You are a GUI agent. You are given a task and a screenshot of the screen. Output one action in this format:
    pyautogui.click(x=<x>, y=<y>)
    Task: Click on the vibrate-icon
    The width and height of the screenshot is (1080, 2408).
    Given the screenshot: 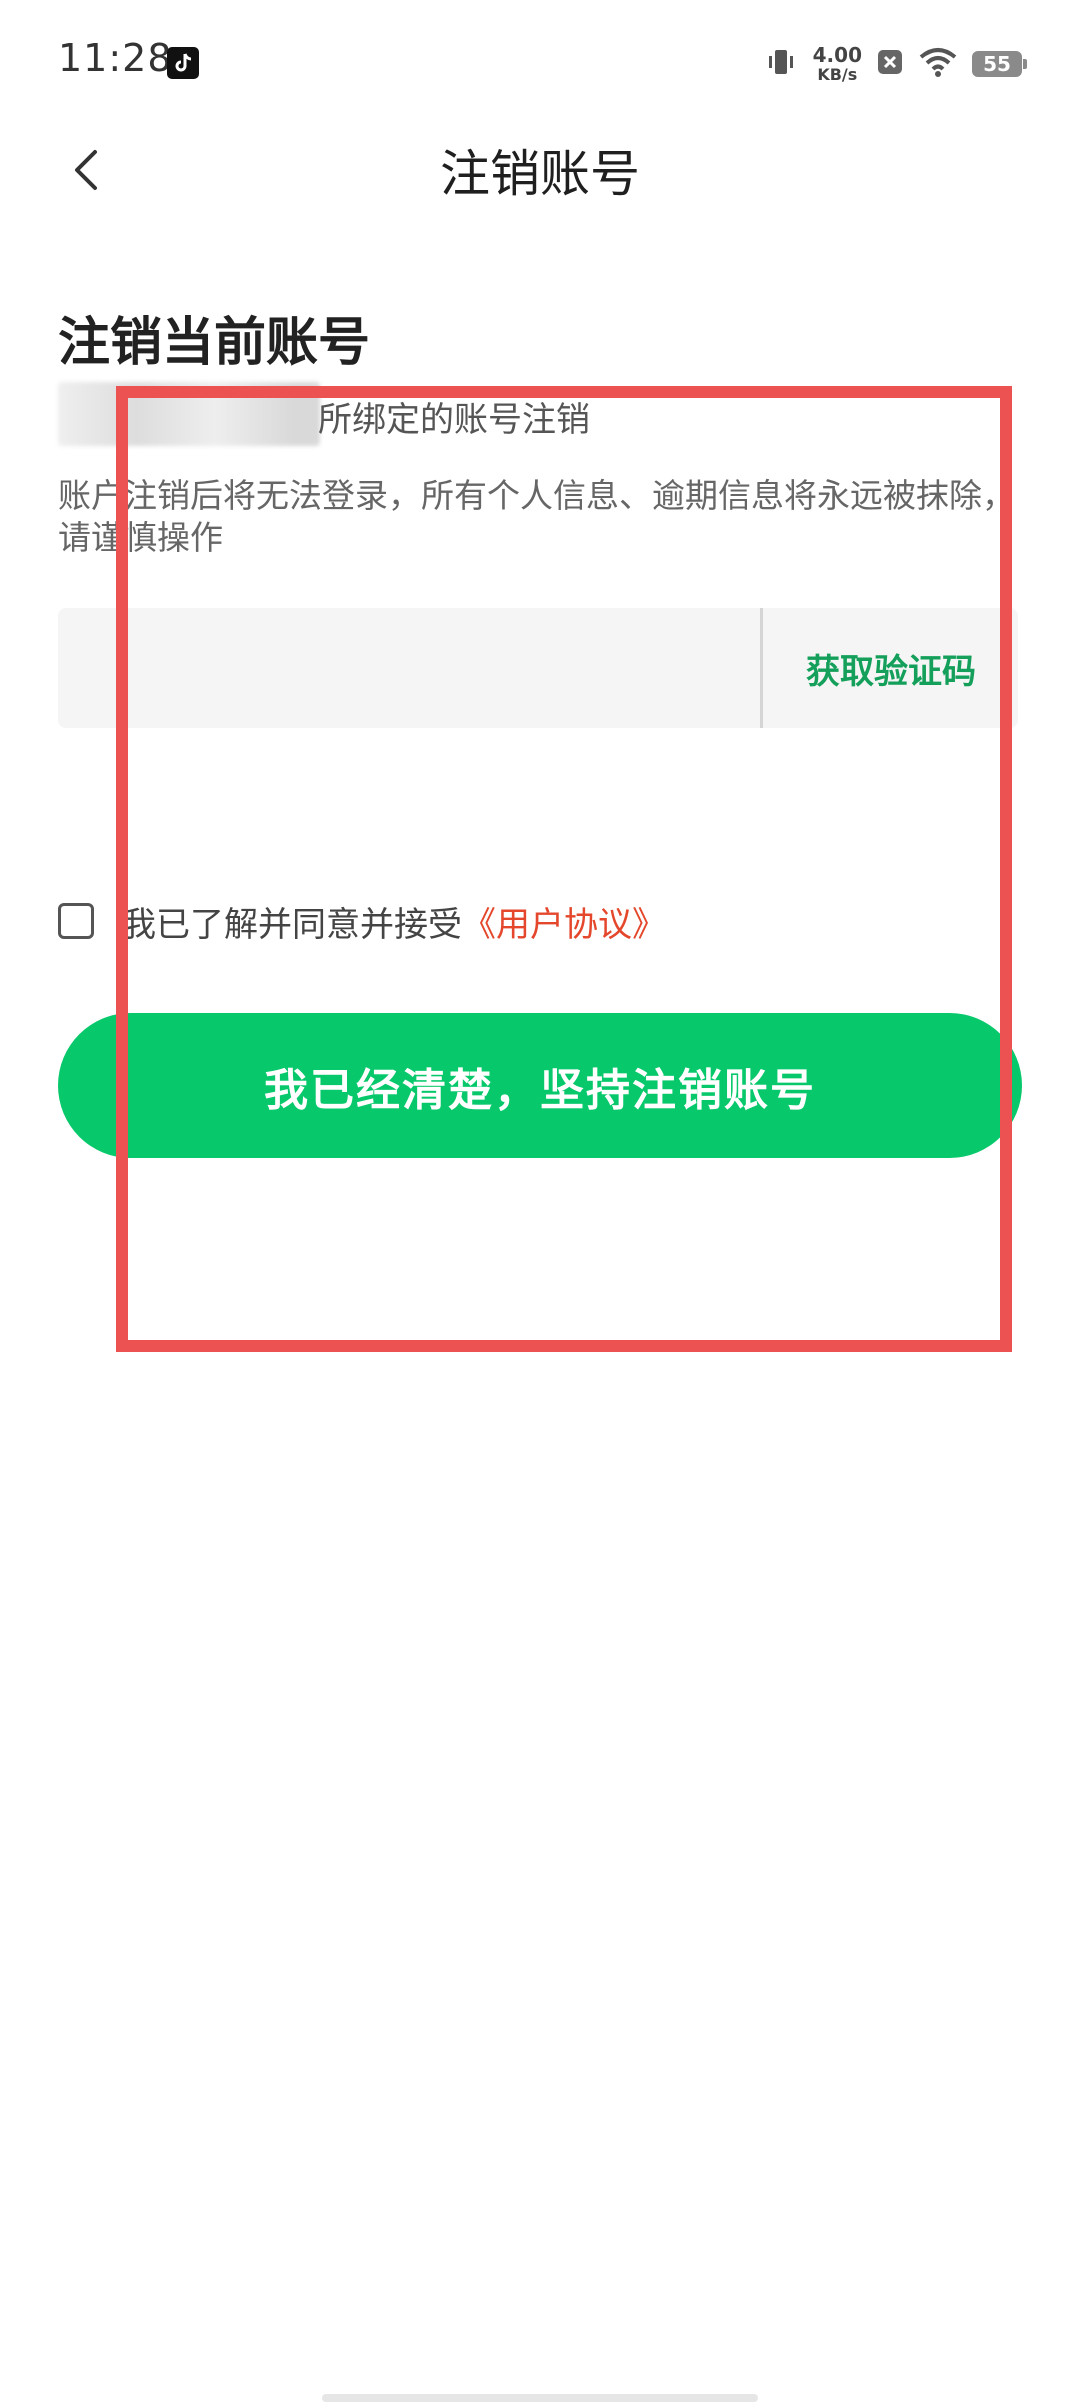 What is the action you would take?
    pyautogui.click(x=781, y=64)
    